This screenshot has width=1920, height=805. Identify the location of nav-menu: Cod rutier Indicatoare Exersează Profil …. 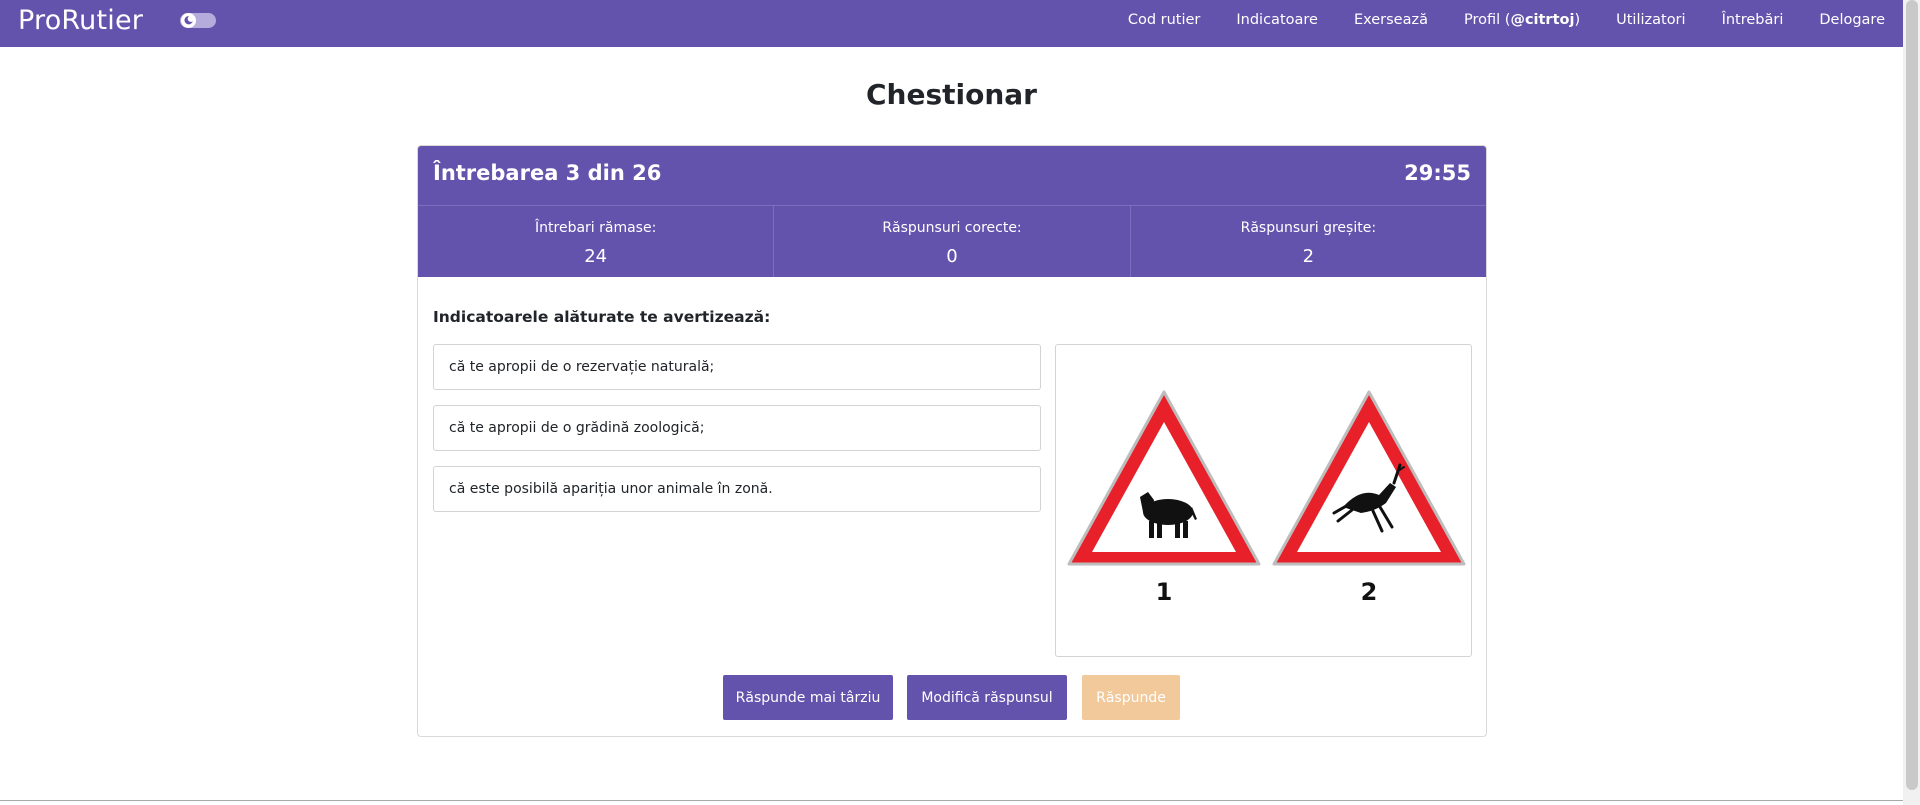
(1506, 20).